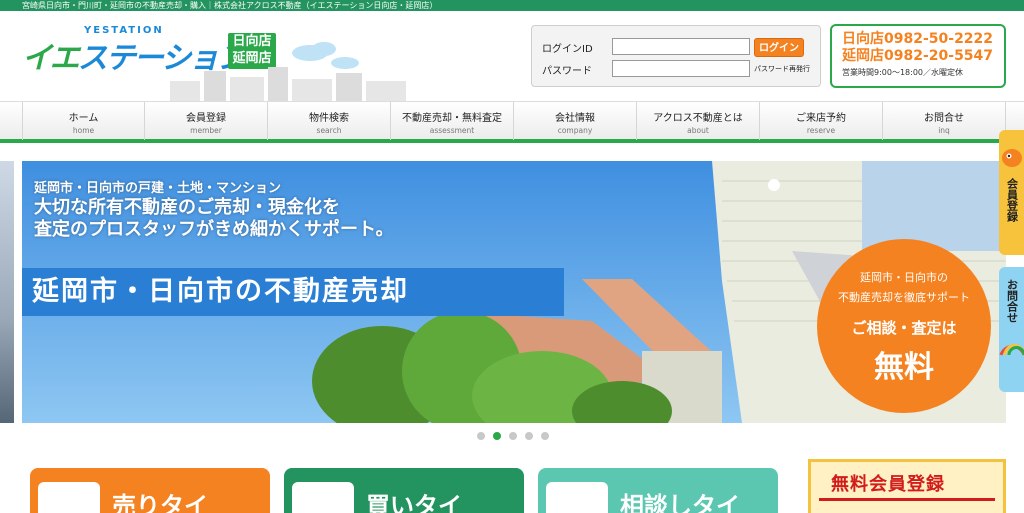 This screenshot has height=513, width=1024. I want to click on feature-buy-label: 買いタイ, so click(414, 502).